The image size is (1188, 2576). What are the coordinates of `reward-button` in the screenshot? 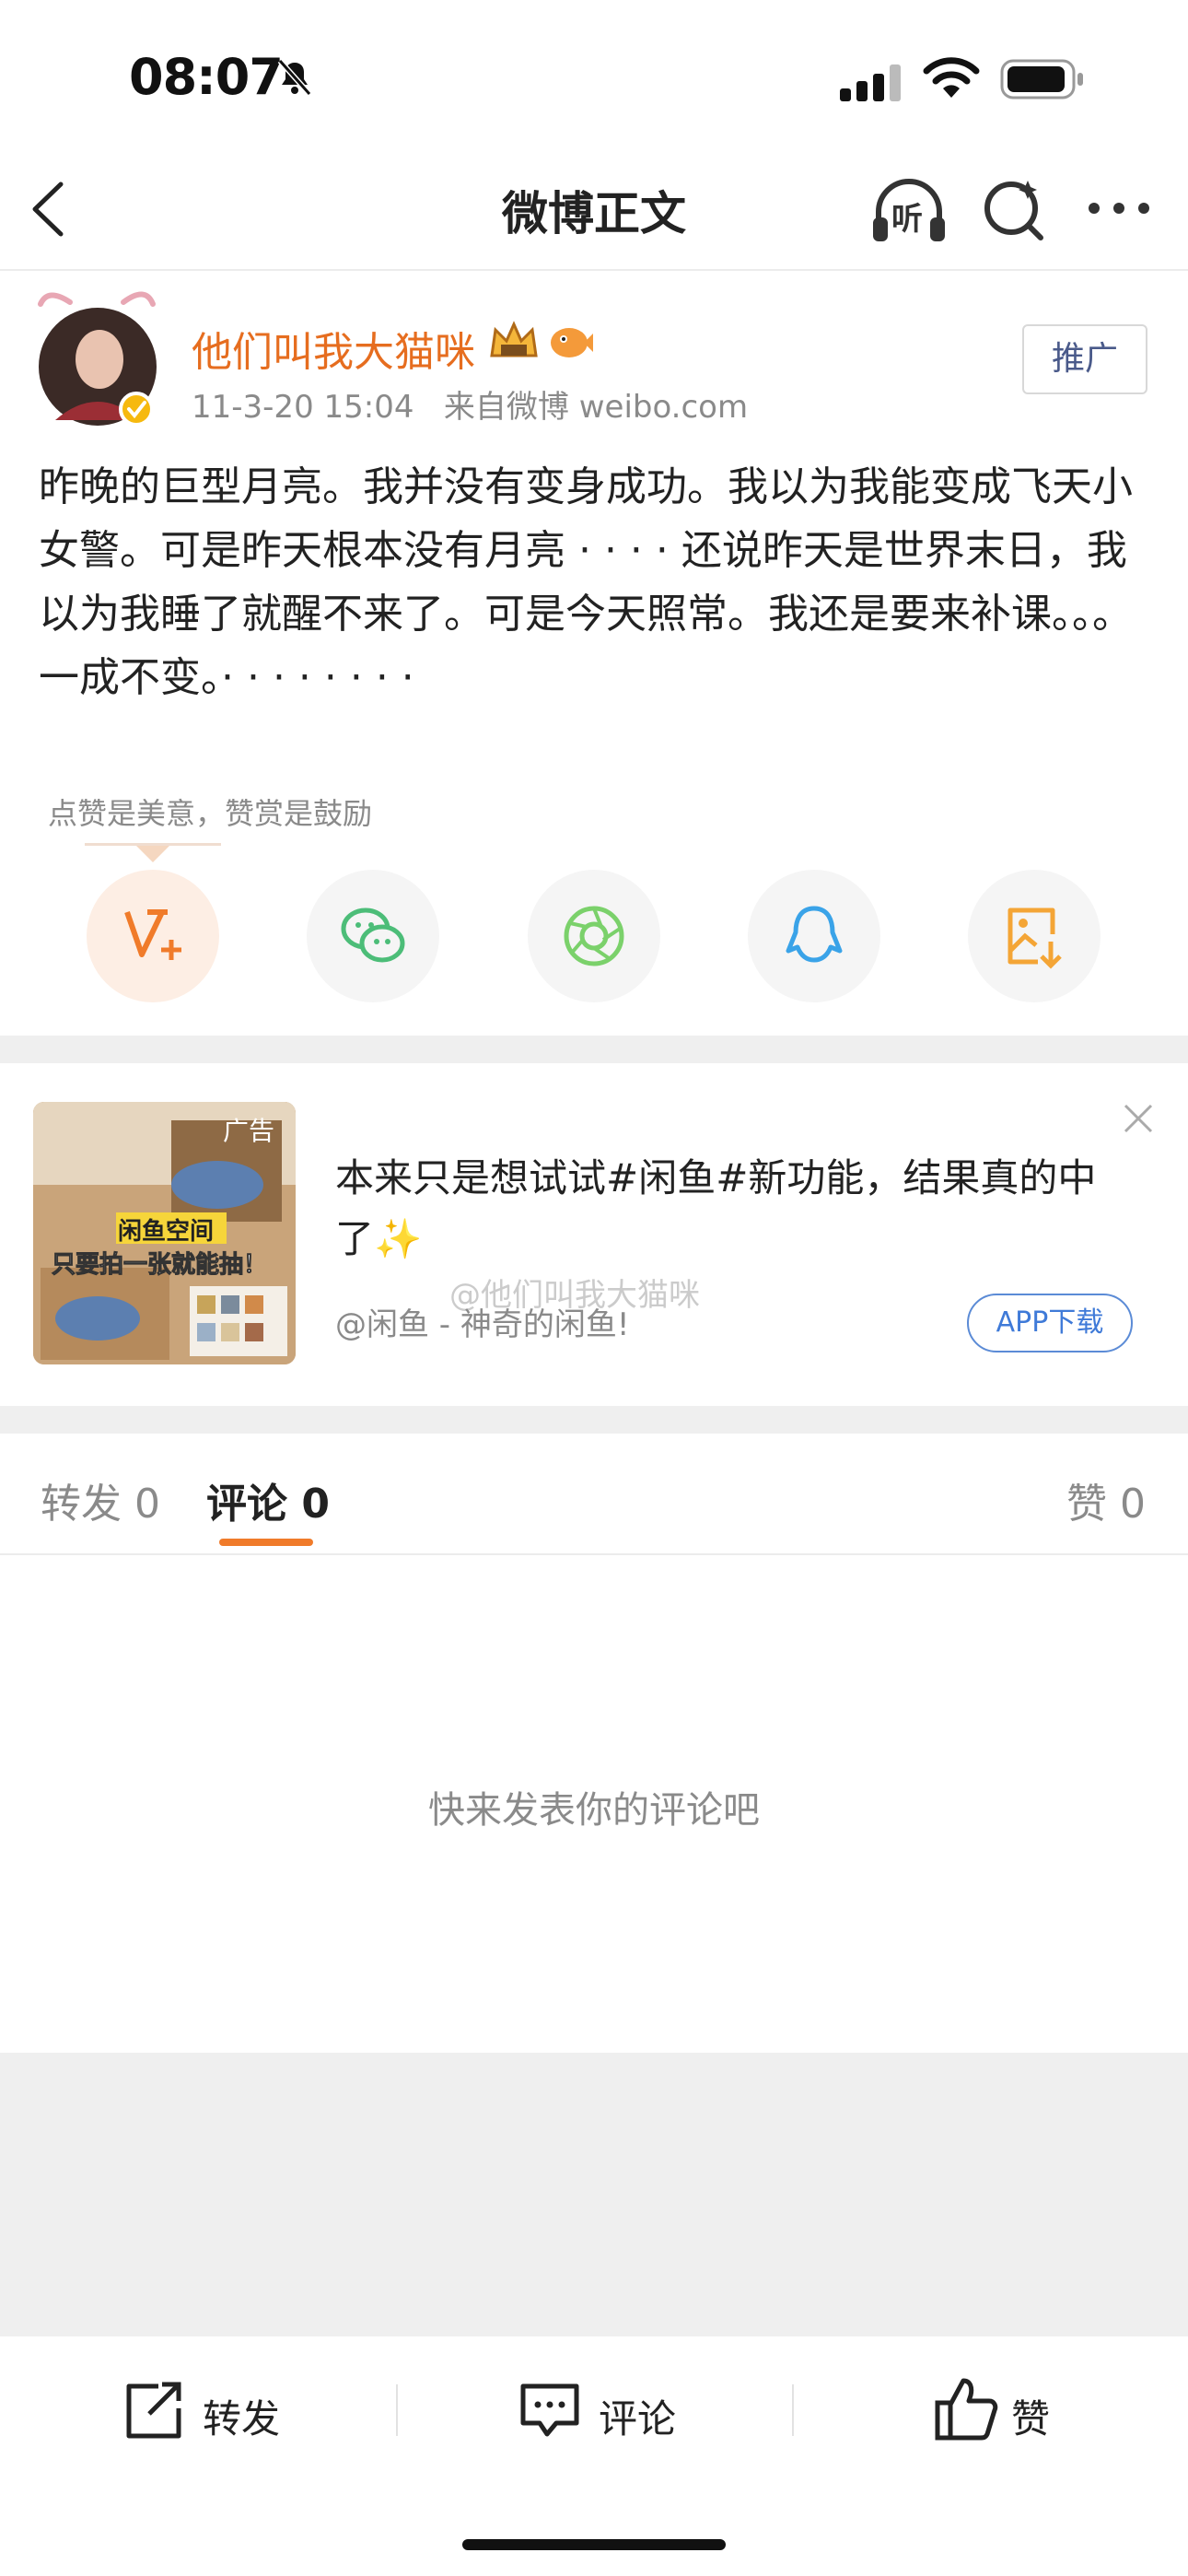 It's located at (153, 936).